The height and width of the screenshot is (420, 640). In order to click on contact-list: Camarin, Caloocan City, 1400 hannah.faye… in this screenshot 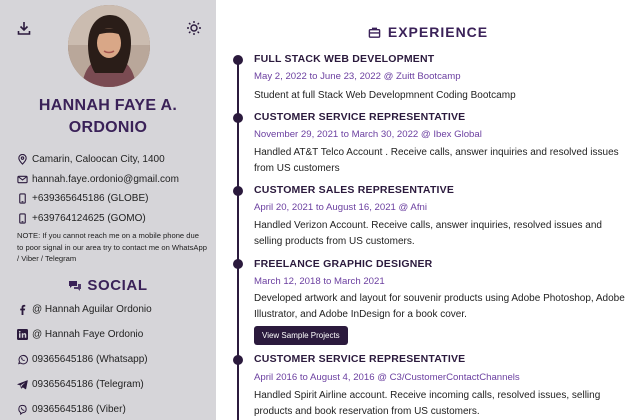, I will do `click(112, 189)`.